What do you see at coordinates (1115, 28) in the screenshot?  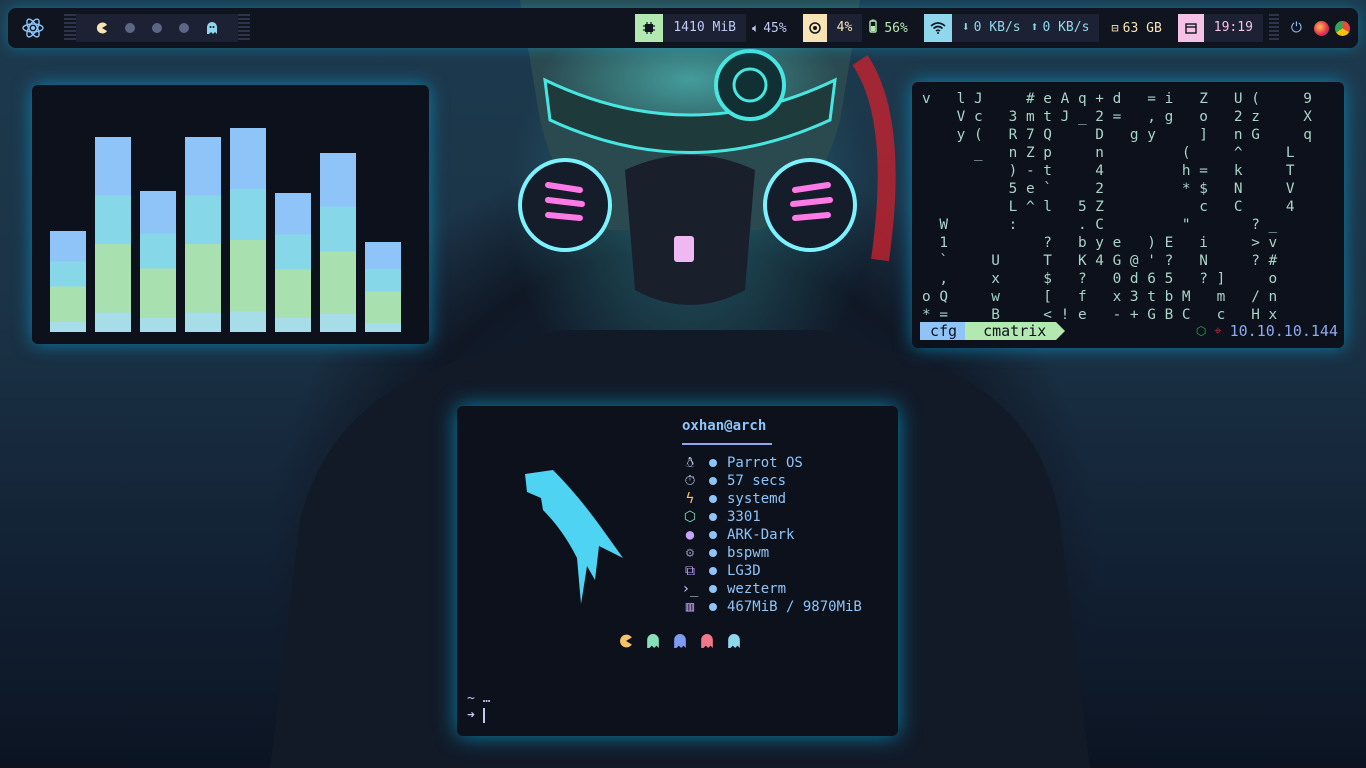 I see `hard-drive-icon: ⊟` at bounding box center [1115, 28].